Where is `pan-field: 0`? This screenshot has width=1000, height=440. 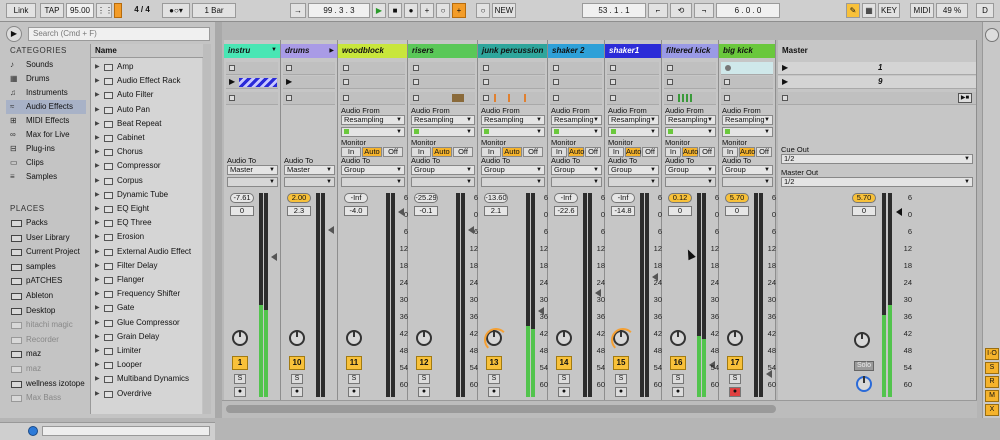
pan-field: 0 is located at coordinates (737, 211).